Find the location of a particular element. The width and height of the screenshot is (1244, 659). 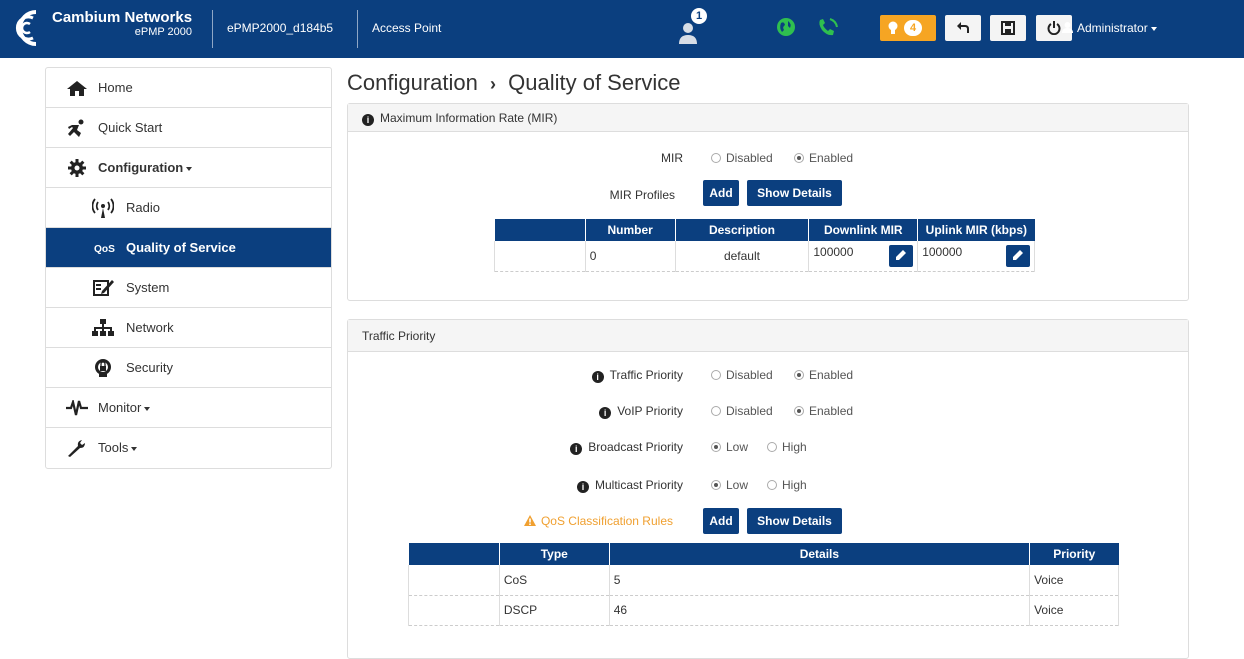

runner-icon is located at coordinates (76, 128).